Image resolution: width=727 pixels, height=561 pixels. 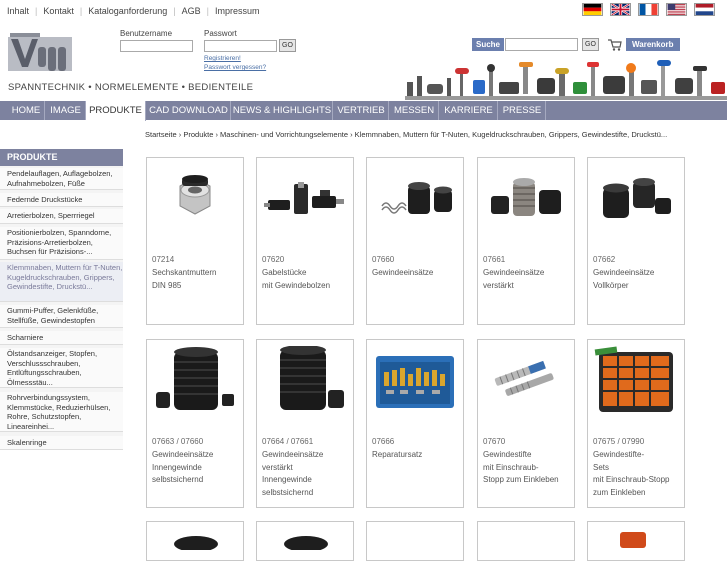 I want to click on product-code: 07620, so click(x=273, y=259).